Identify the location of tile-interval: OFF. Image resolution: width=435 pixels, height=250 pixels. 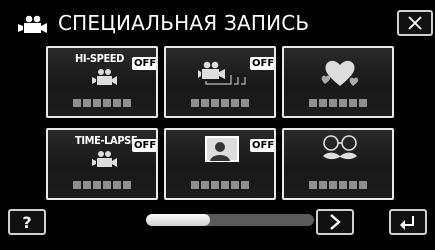
(220, 82).